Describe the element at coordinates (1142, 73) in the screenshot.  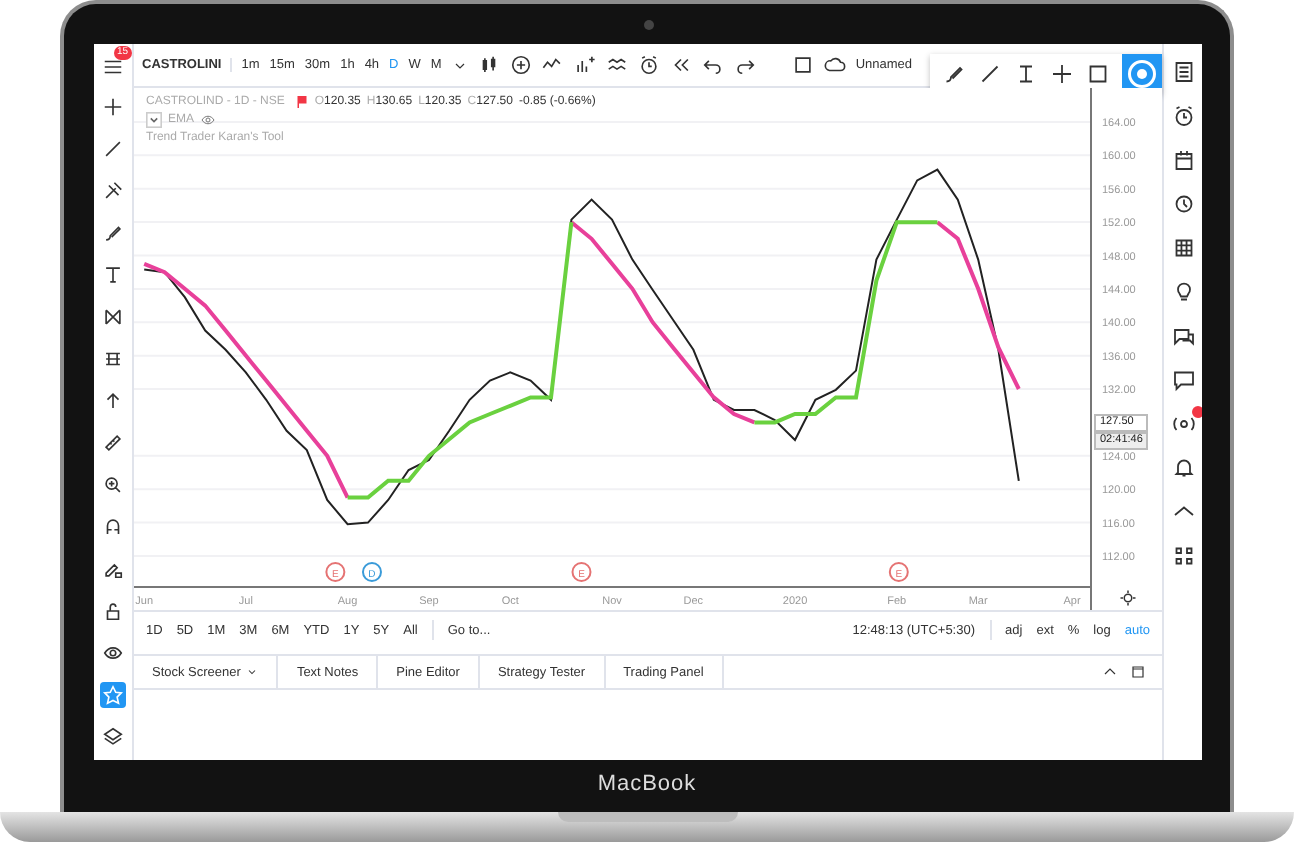
I see `target-button` at that location.